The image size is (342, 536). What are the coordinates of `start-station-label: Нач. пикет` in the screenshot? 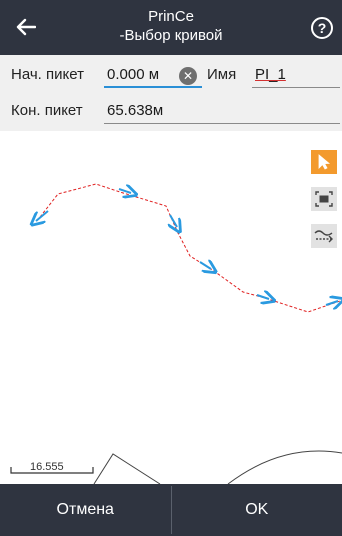 It's located at (47, 74).